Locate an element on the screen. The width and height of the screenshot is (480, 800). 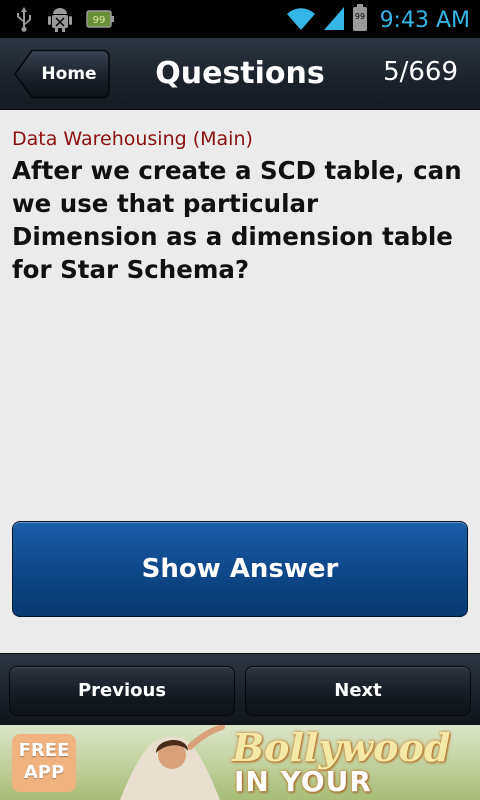
ad-banner: FREE APP Bollywood IN YOUR POCKET is located at coordinates (240, 762).